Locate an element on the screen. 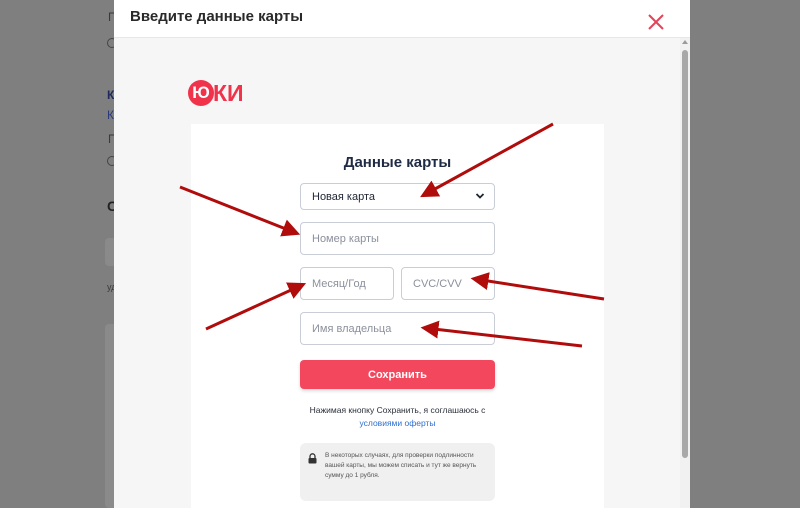  cardholder-placeholder: Имя владельца is located at coordinates (352, 328).